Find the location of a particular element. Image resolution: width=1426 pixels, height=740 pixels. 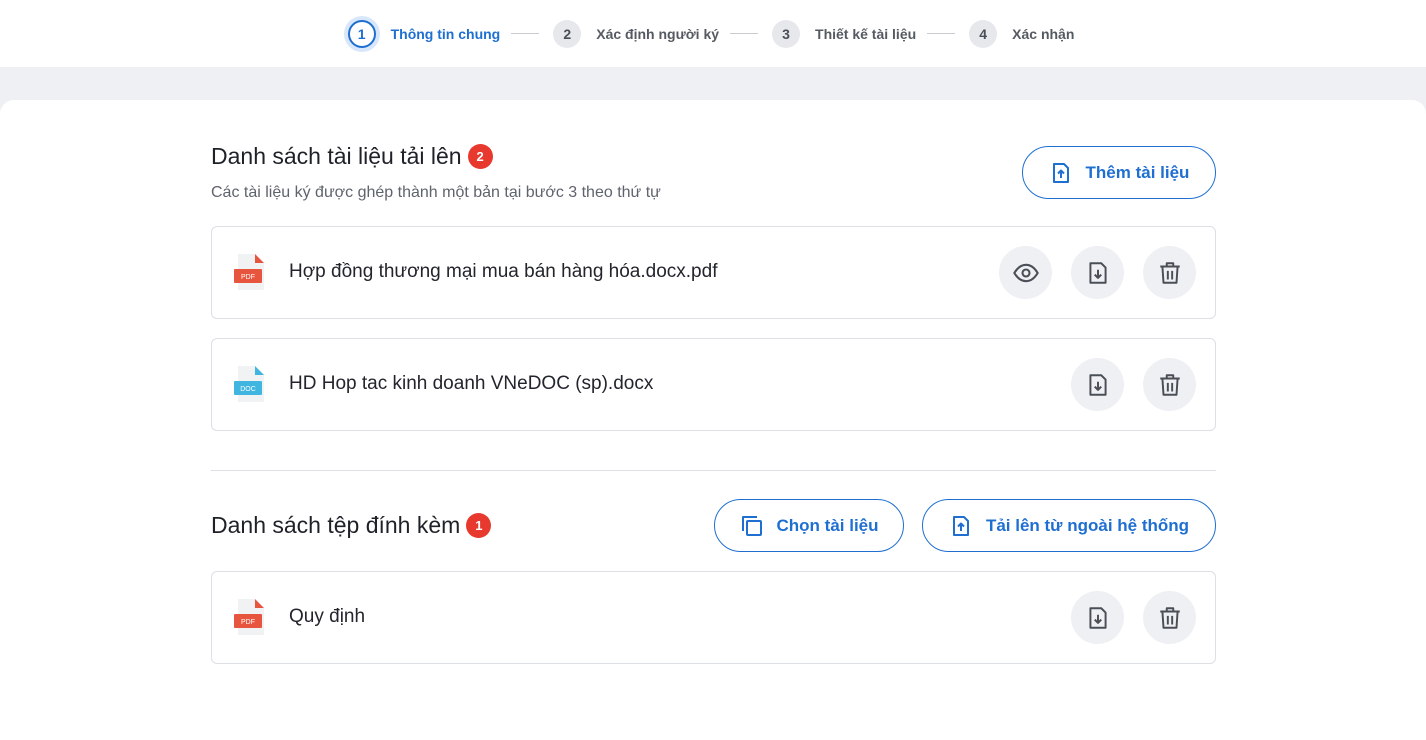

step-4: 4 Xác nhận is located at coordinates (1022, 33).